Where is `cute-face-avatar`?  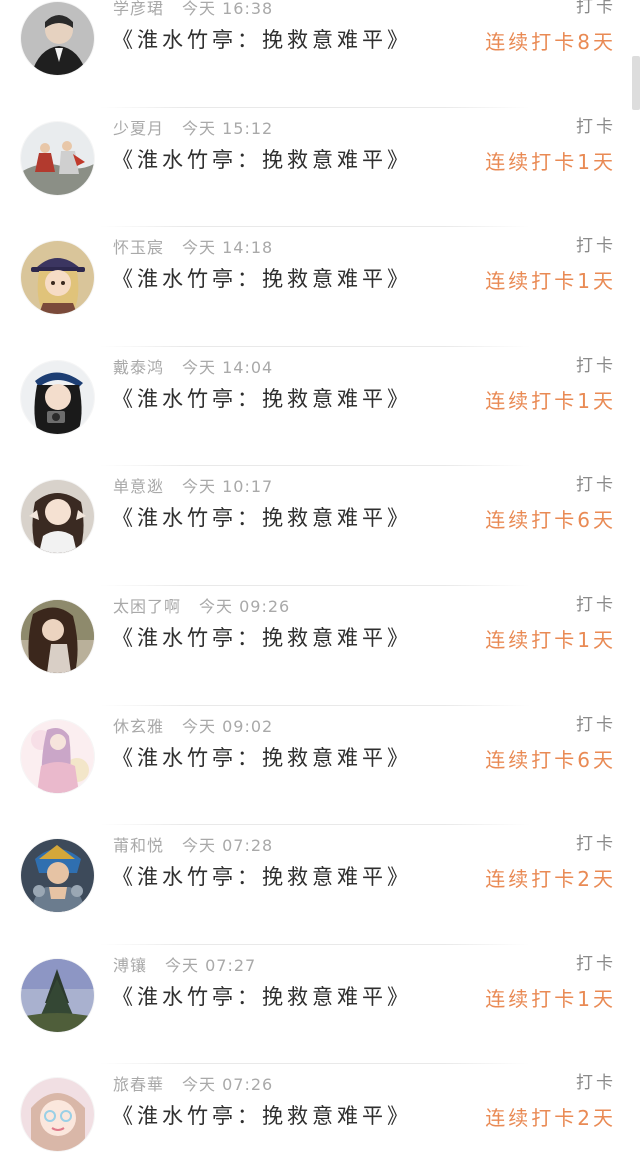
cute-face-avatar is located at coordinates (57, 1115).